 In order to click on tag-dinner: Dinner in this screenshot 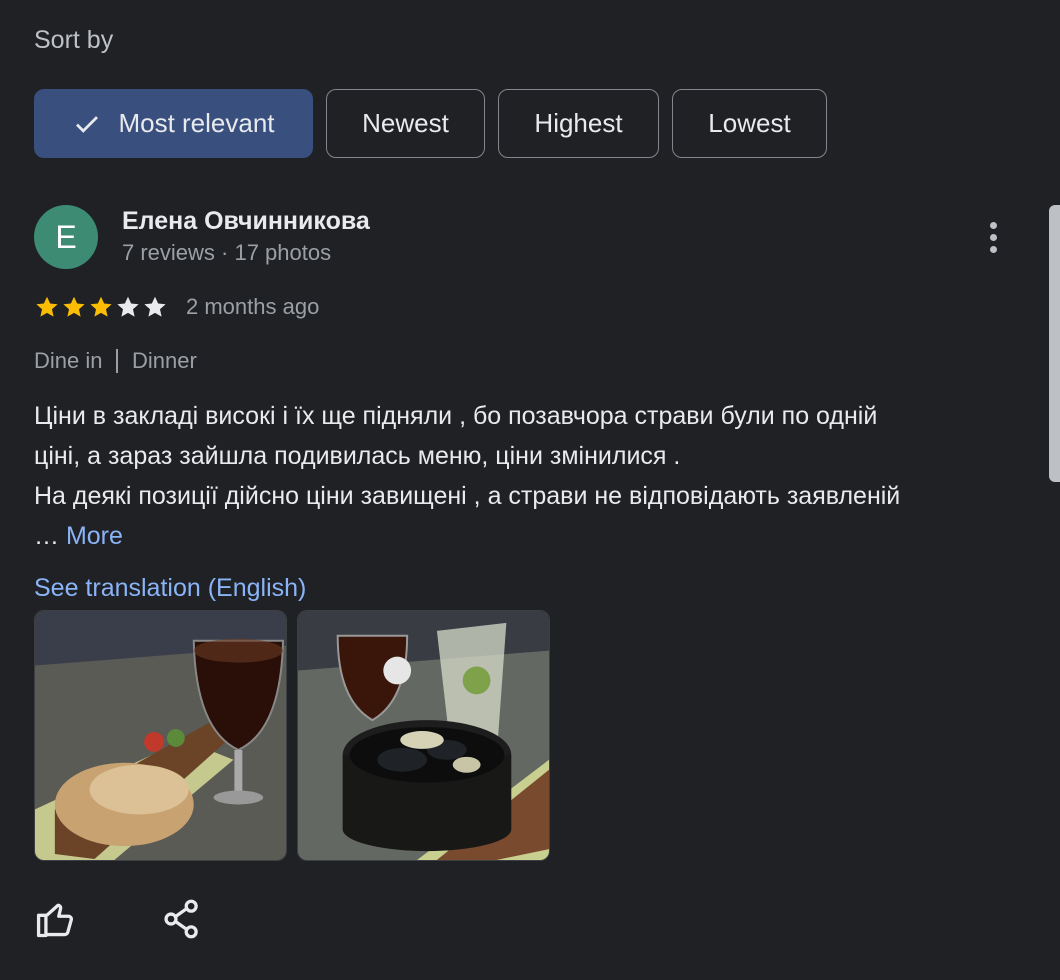, I will do `click(164, 360)`.